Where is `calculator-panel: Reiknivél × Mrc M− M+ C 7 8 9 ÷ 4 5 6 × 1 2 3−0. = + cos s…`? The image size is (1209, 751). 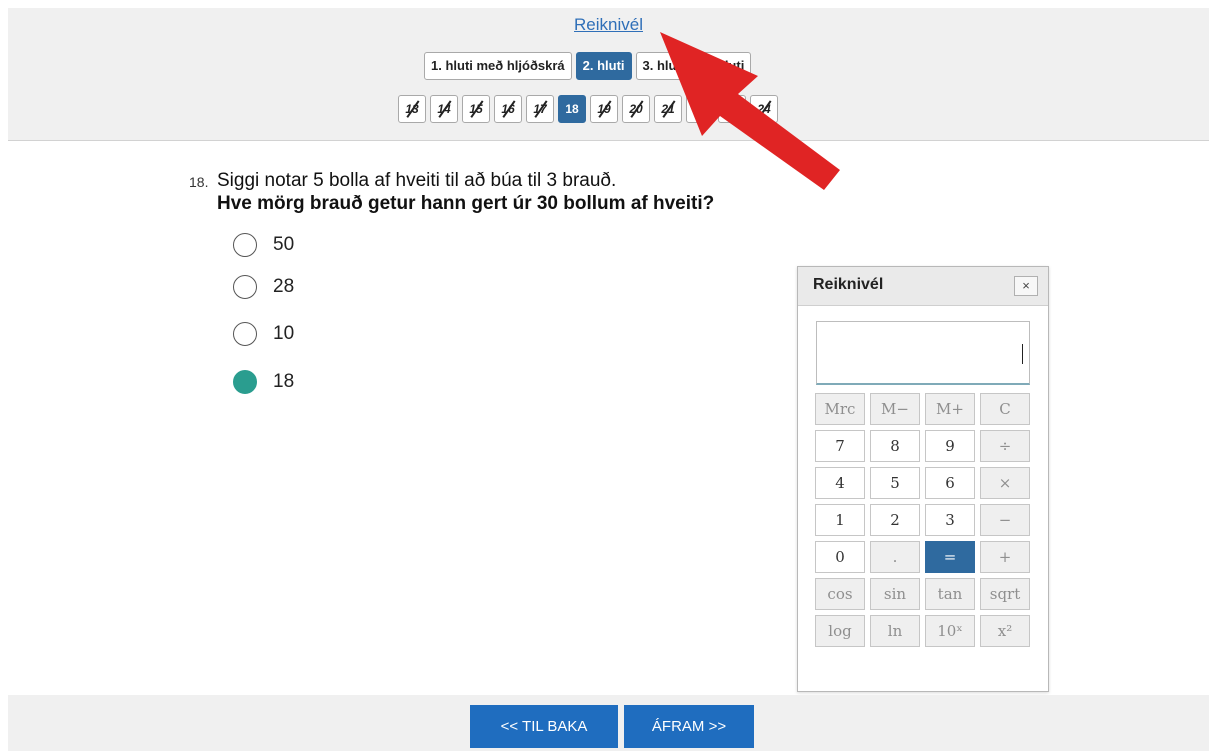 calculator-panel: Reiknivél × Mrc M− M+ C 7 8 9 ÷ 4 5 6 × 1 2 3−0. = + cos s… is located at coordinates (923, 479).